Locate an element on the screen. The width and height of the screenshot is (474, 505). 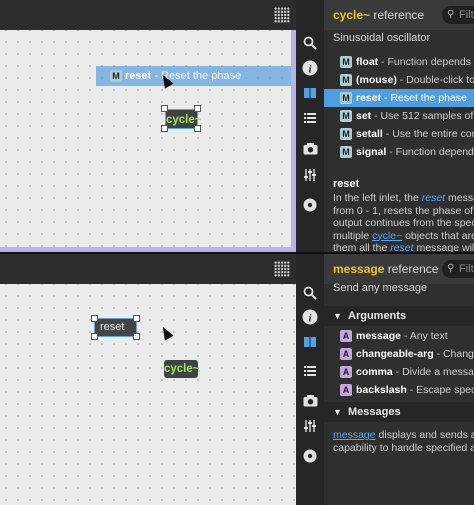
cycle-object-label: cycle~ is located at coordinates (182, 369).